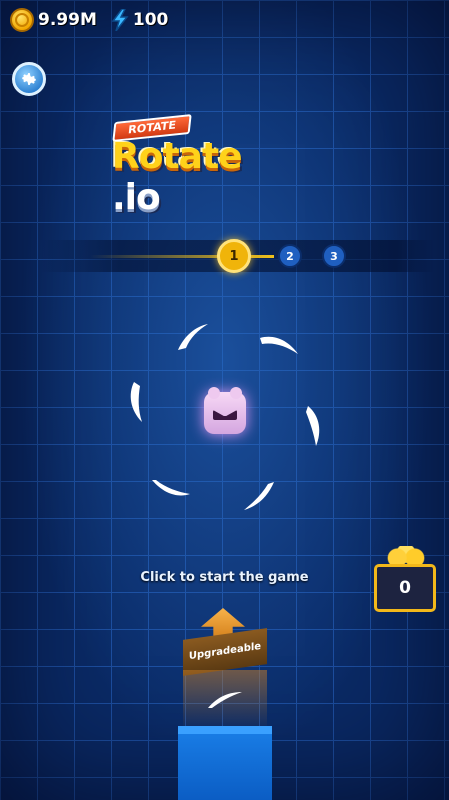  I want to click on energy-counter: 100, so click(140, 20).